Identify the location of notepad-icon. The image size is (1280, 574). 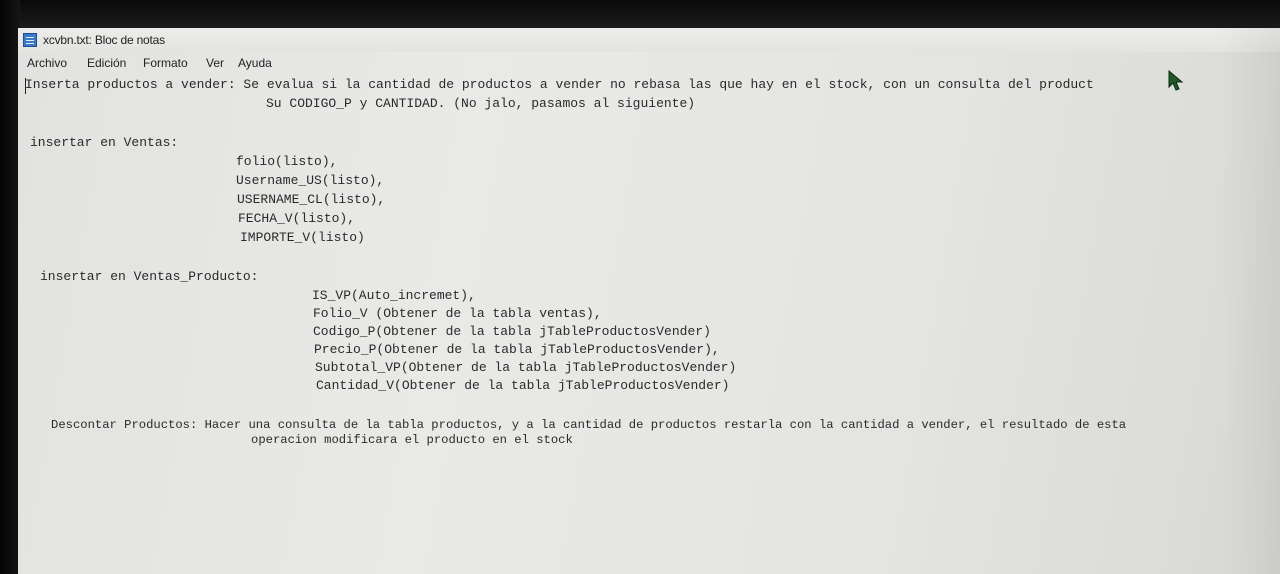
(30, 40).